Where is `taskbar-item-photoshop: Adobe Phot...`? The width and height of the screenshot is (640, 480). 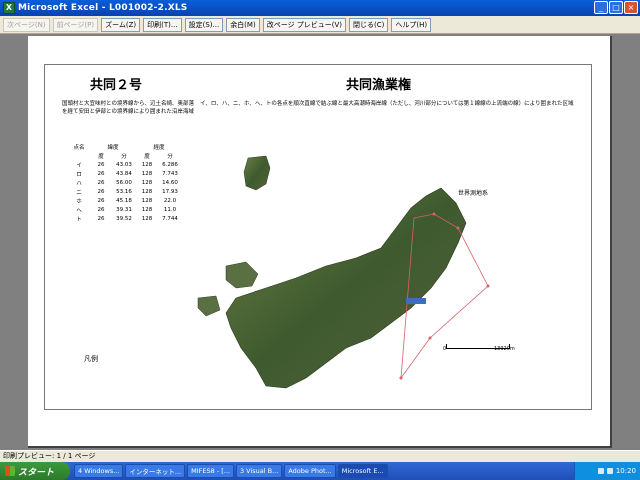
taskbar-item-photoshop: Adobe Phot... is located at coordinates (310, 471).